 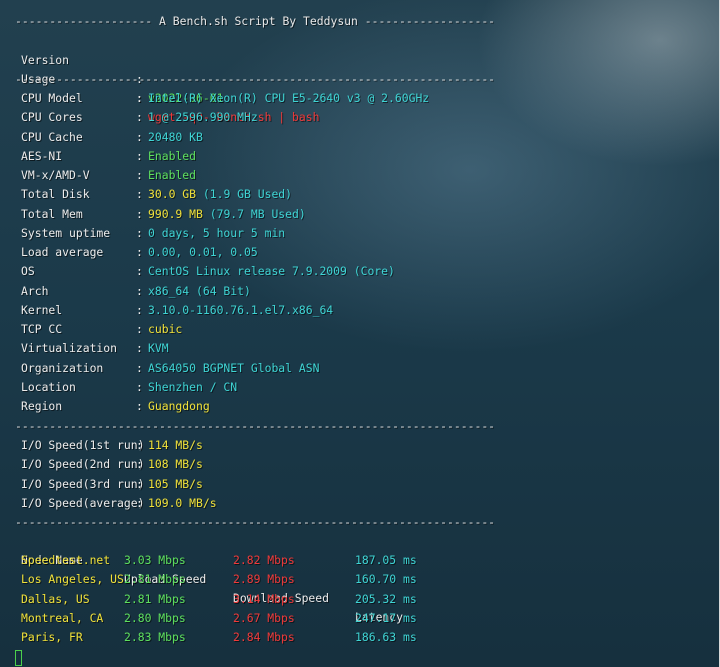 I want to click on speedtest-node: Paris, FR, so click(x=52, y=637).